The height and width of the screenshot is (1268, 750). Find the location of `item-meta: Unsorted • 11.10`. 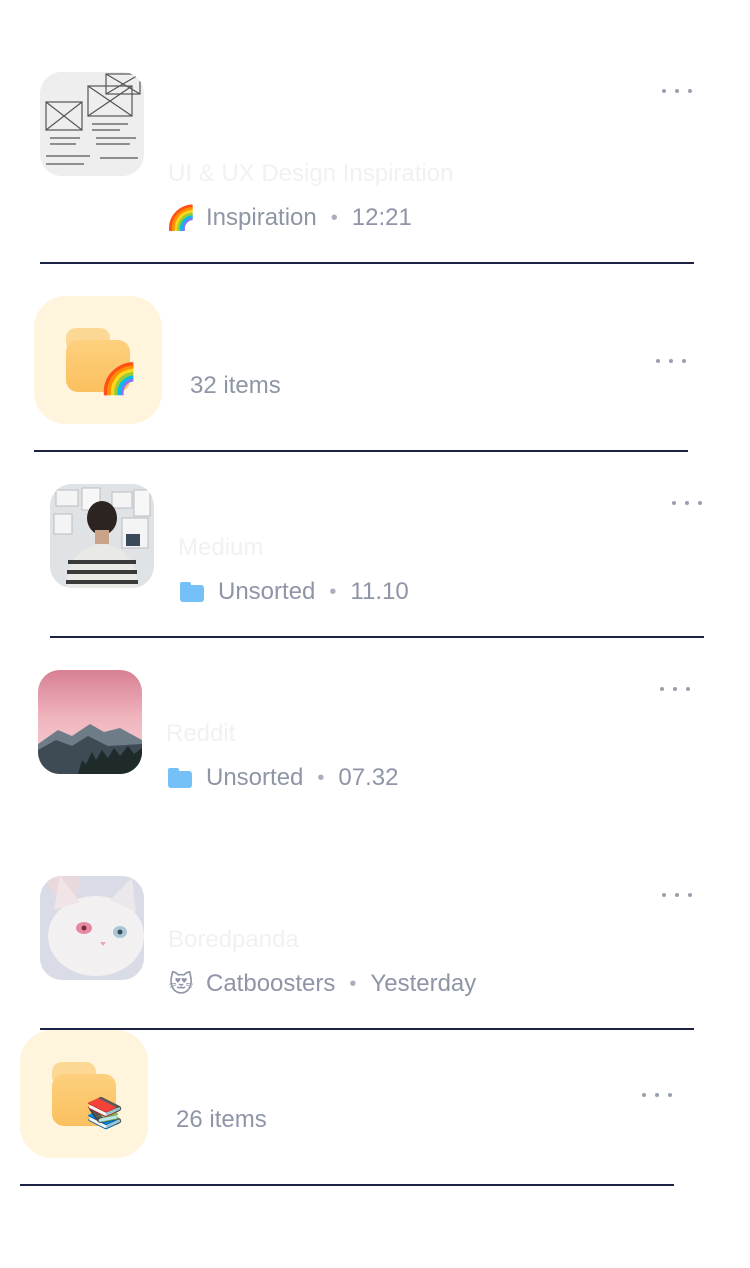

item-meta: Unsorted • 11.10 is located at coordinates (294, 592).